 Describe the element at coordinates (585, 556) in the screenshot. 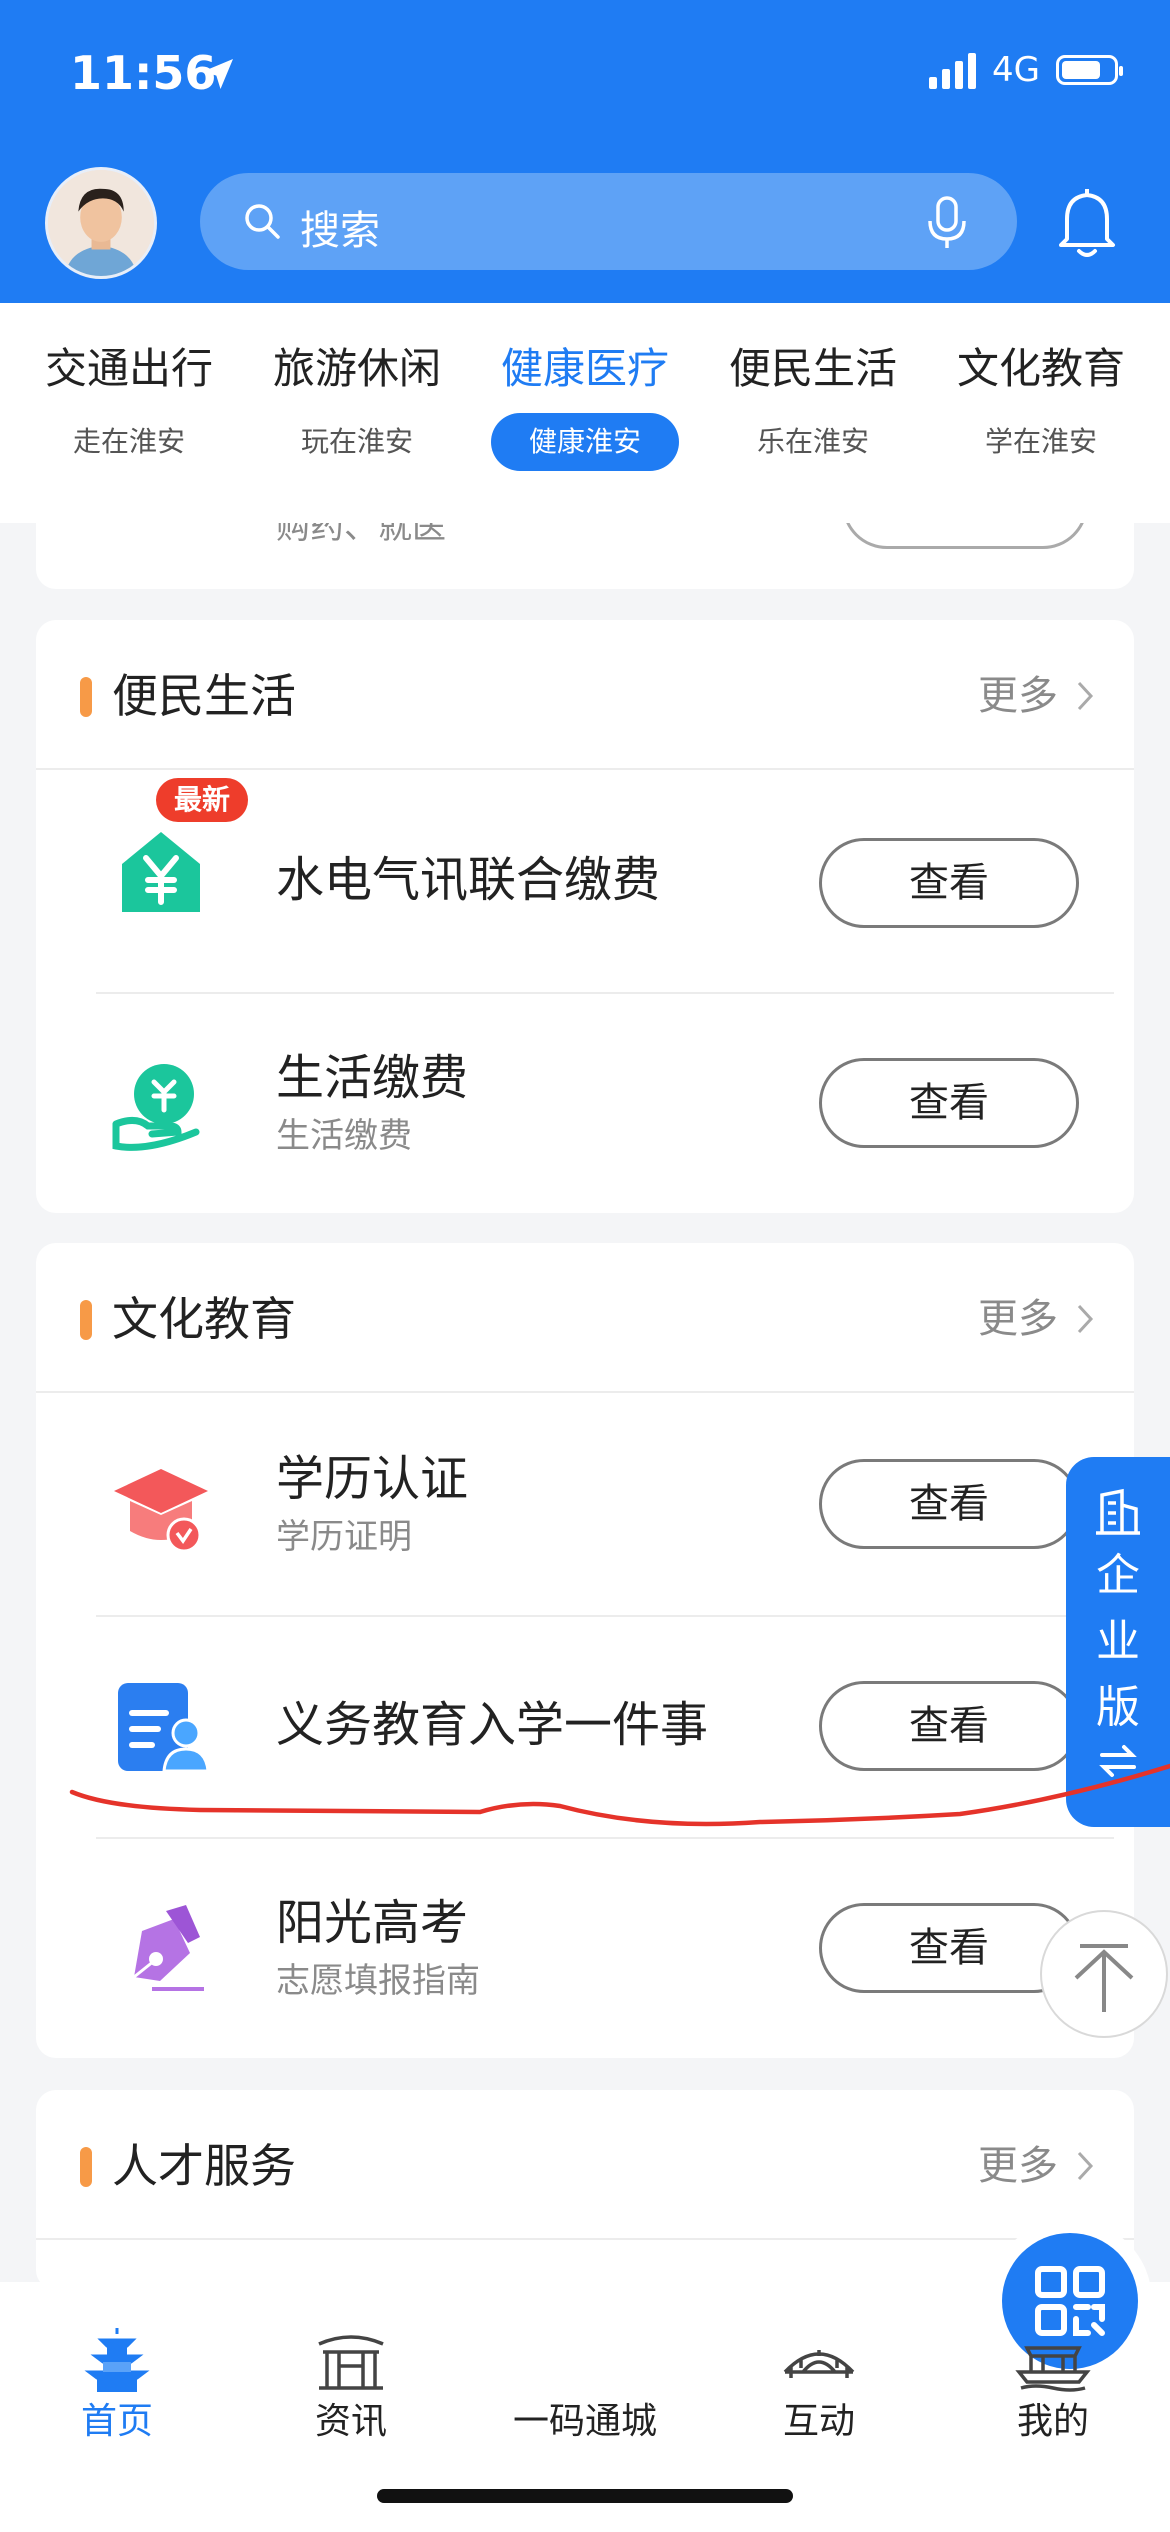

I see `previous-card-remnant: 购药、就医` at that location.